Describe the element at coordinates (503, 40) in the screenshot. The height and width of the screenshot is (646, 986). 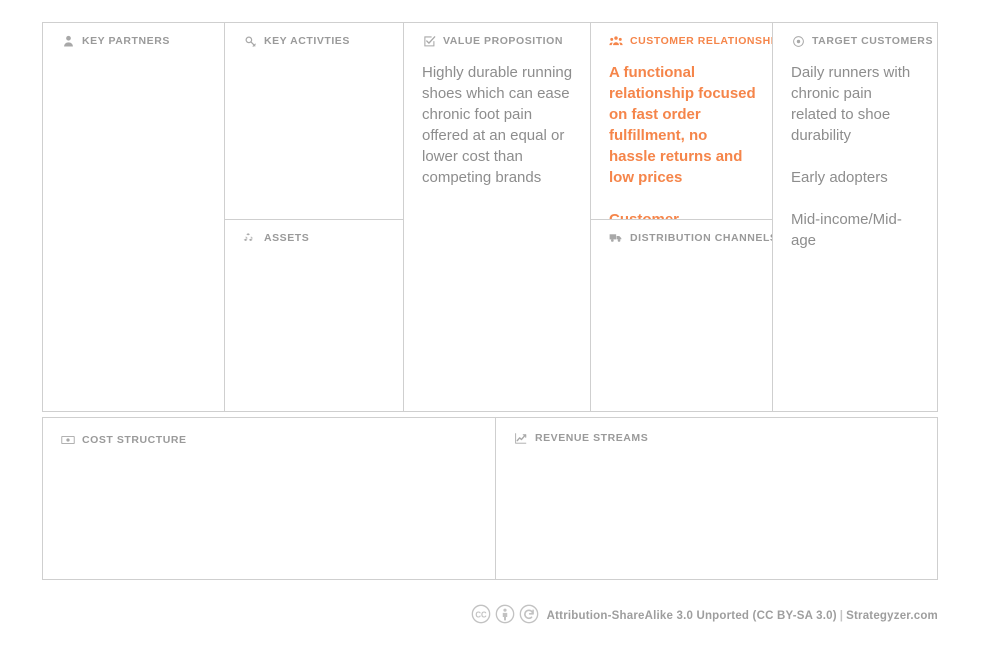
I see `block-title: VALUE PROPOSITION` at that location.